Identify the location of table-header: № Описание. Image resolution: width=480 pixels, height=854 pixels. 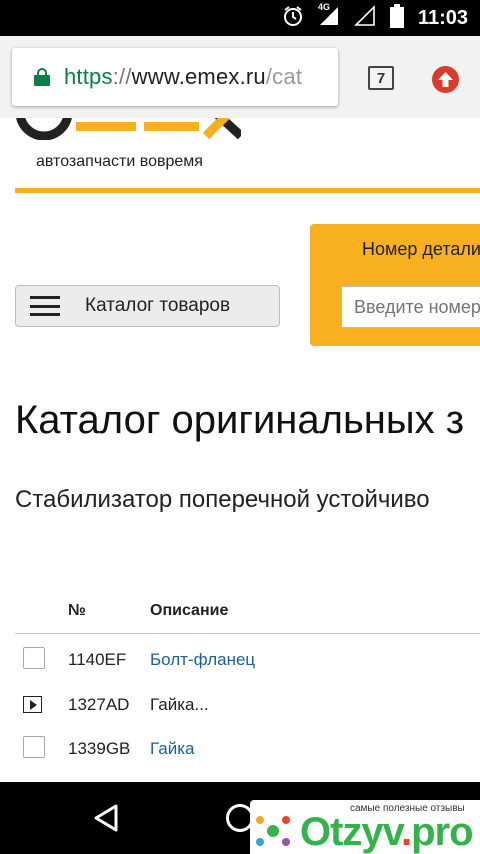
(247, 611).